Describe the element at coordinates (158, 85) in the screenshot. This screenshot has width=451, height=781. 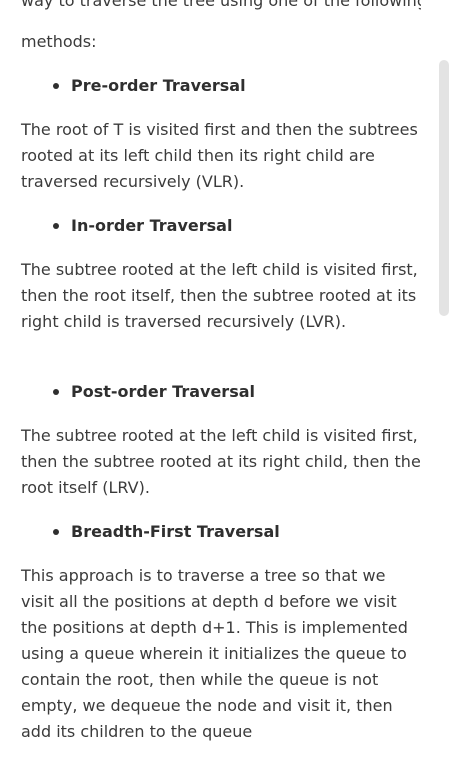
I see `section-heading: Pre-order Traversal` at that location.